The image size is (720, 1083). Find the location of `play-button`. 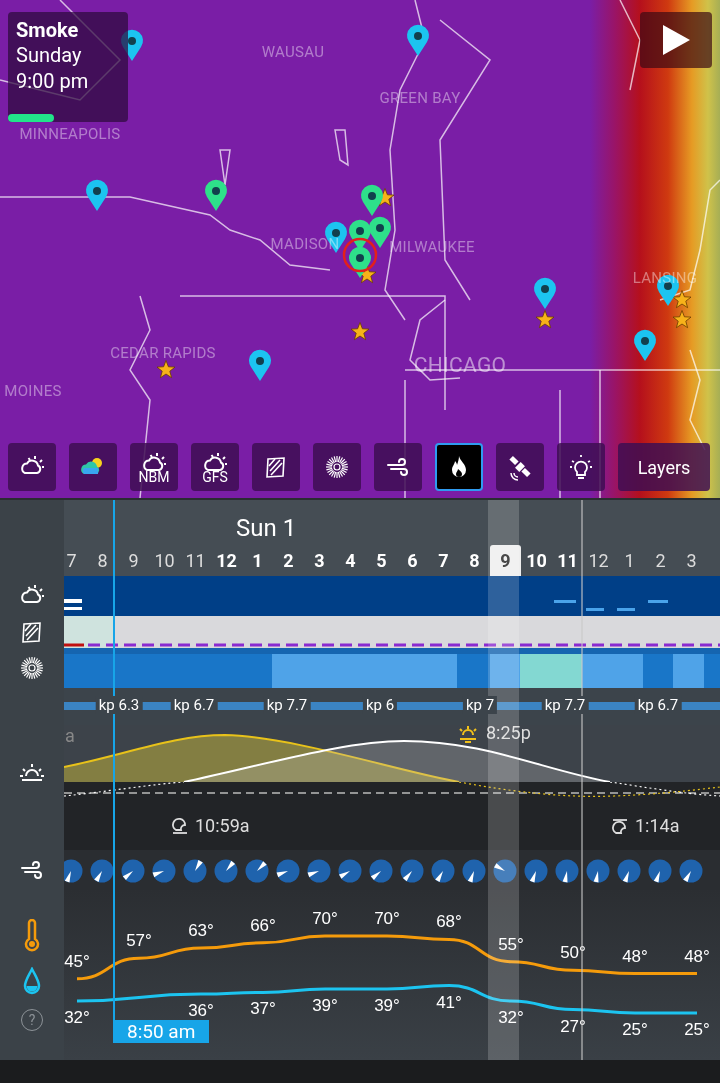

play-button is located at coordinates (676, 40).